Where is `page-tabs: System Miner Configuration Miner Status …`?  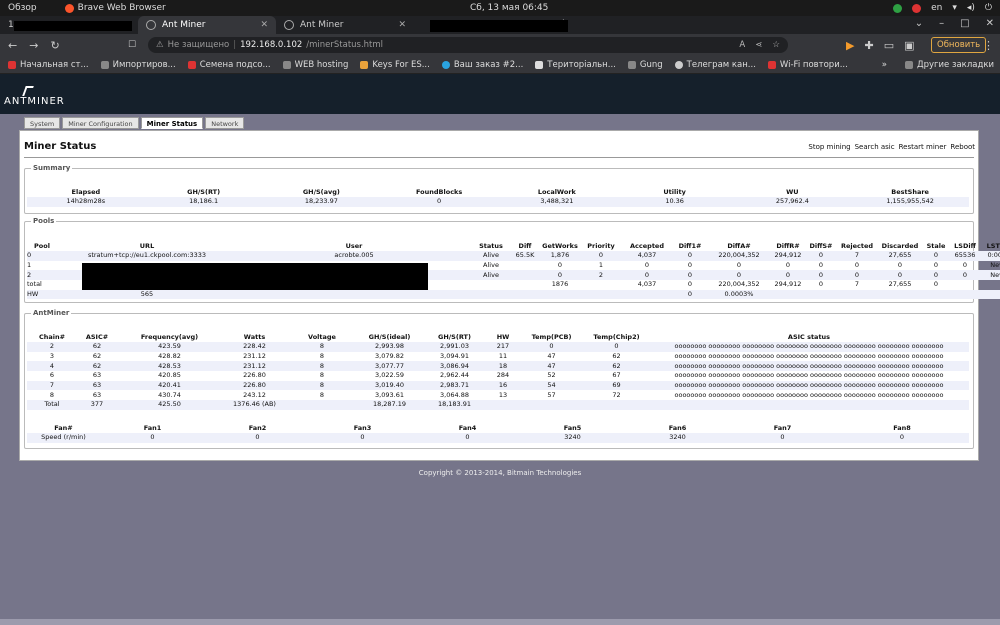 page-tabs: System Miner Configuration Miner Status … is located at coordinates (134, 123).